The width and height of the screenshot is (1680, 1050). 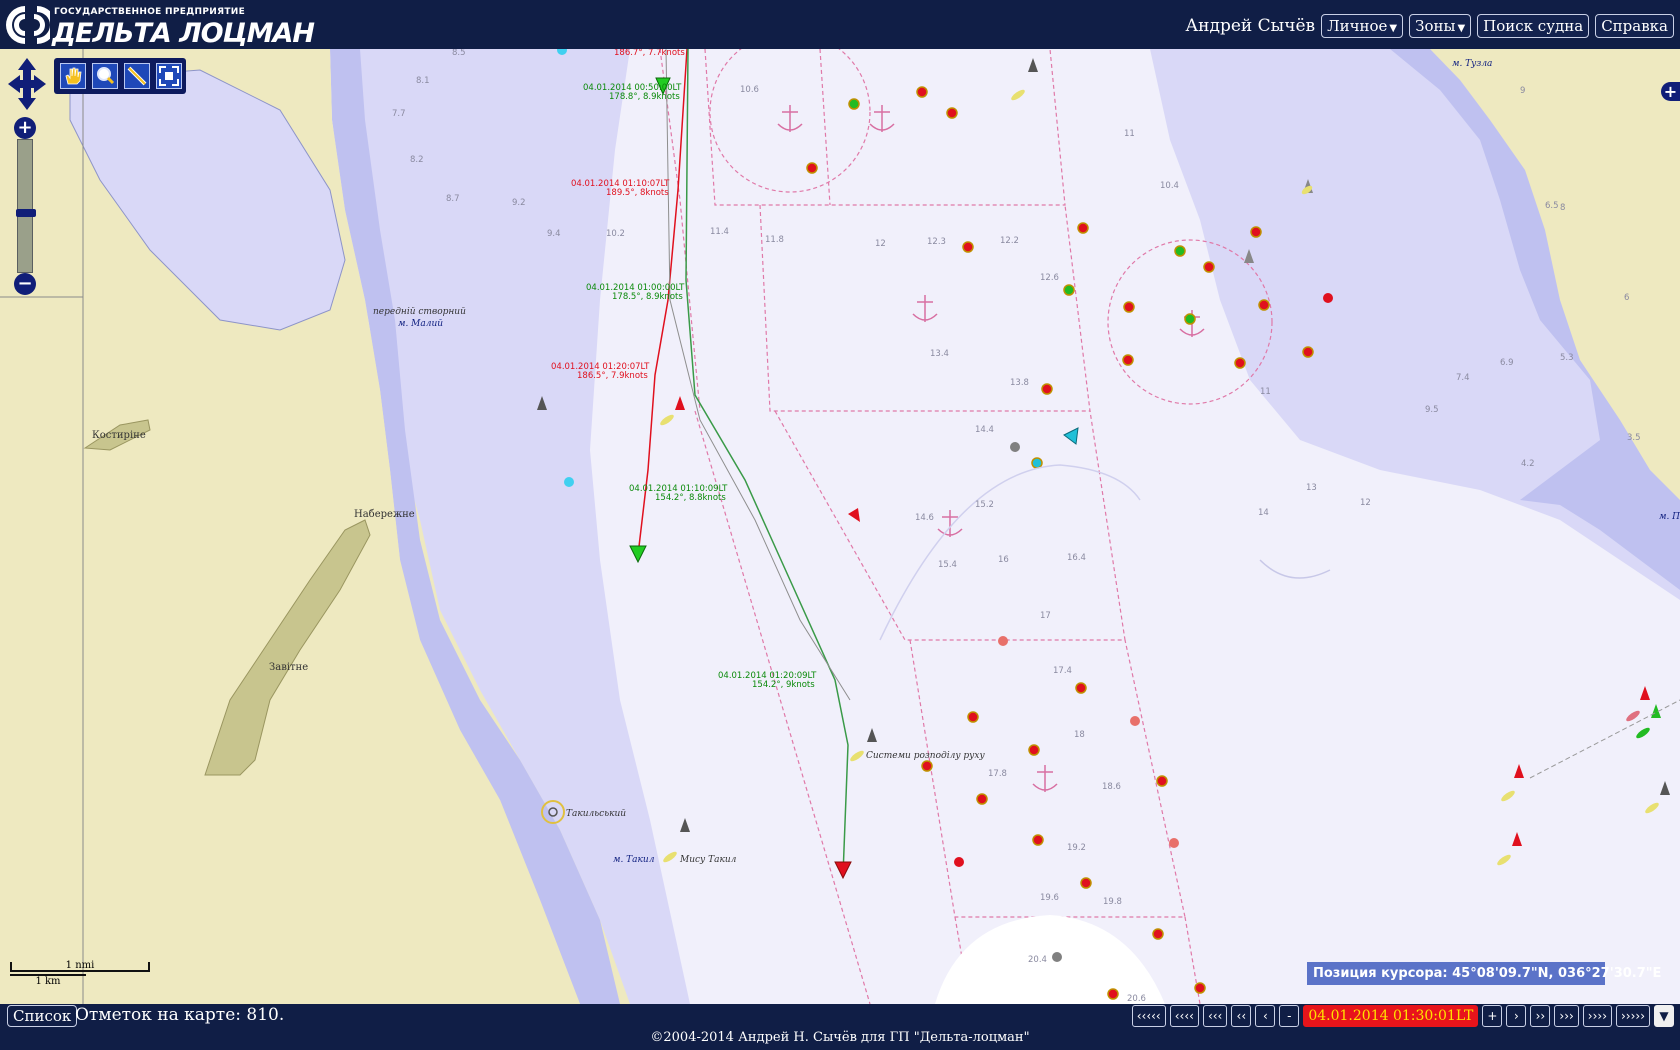 I want to click on map-tools, so click(x=120, y=76).